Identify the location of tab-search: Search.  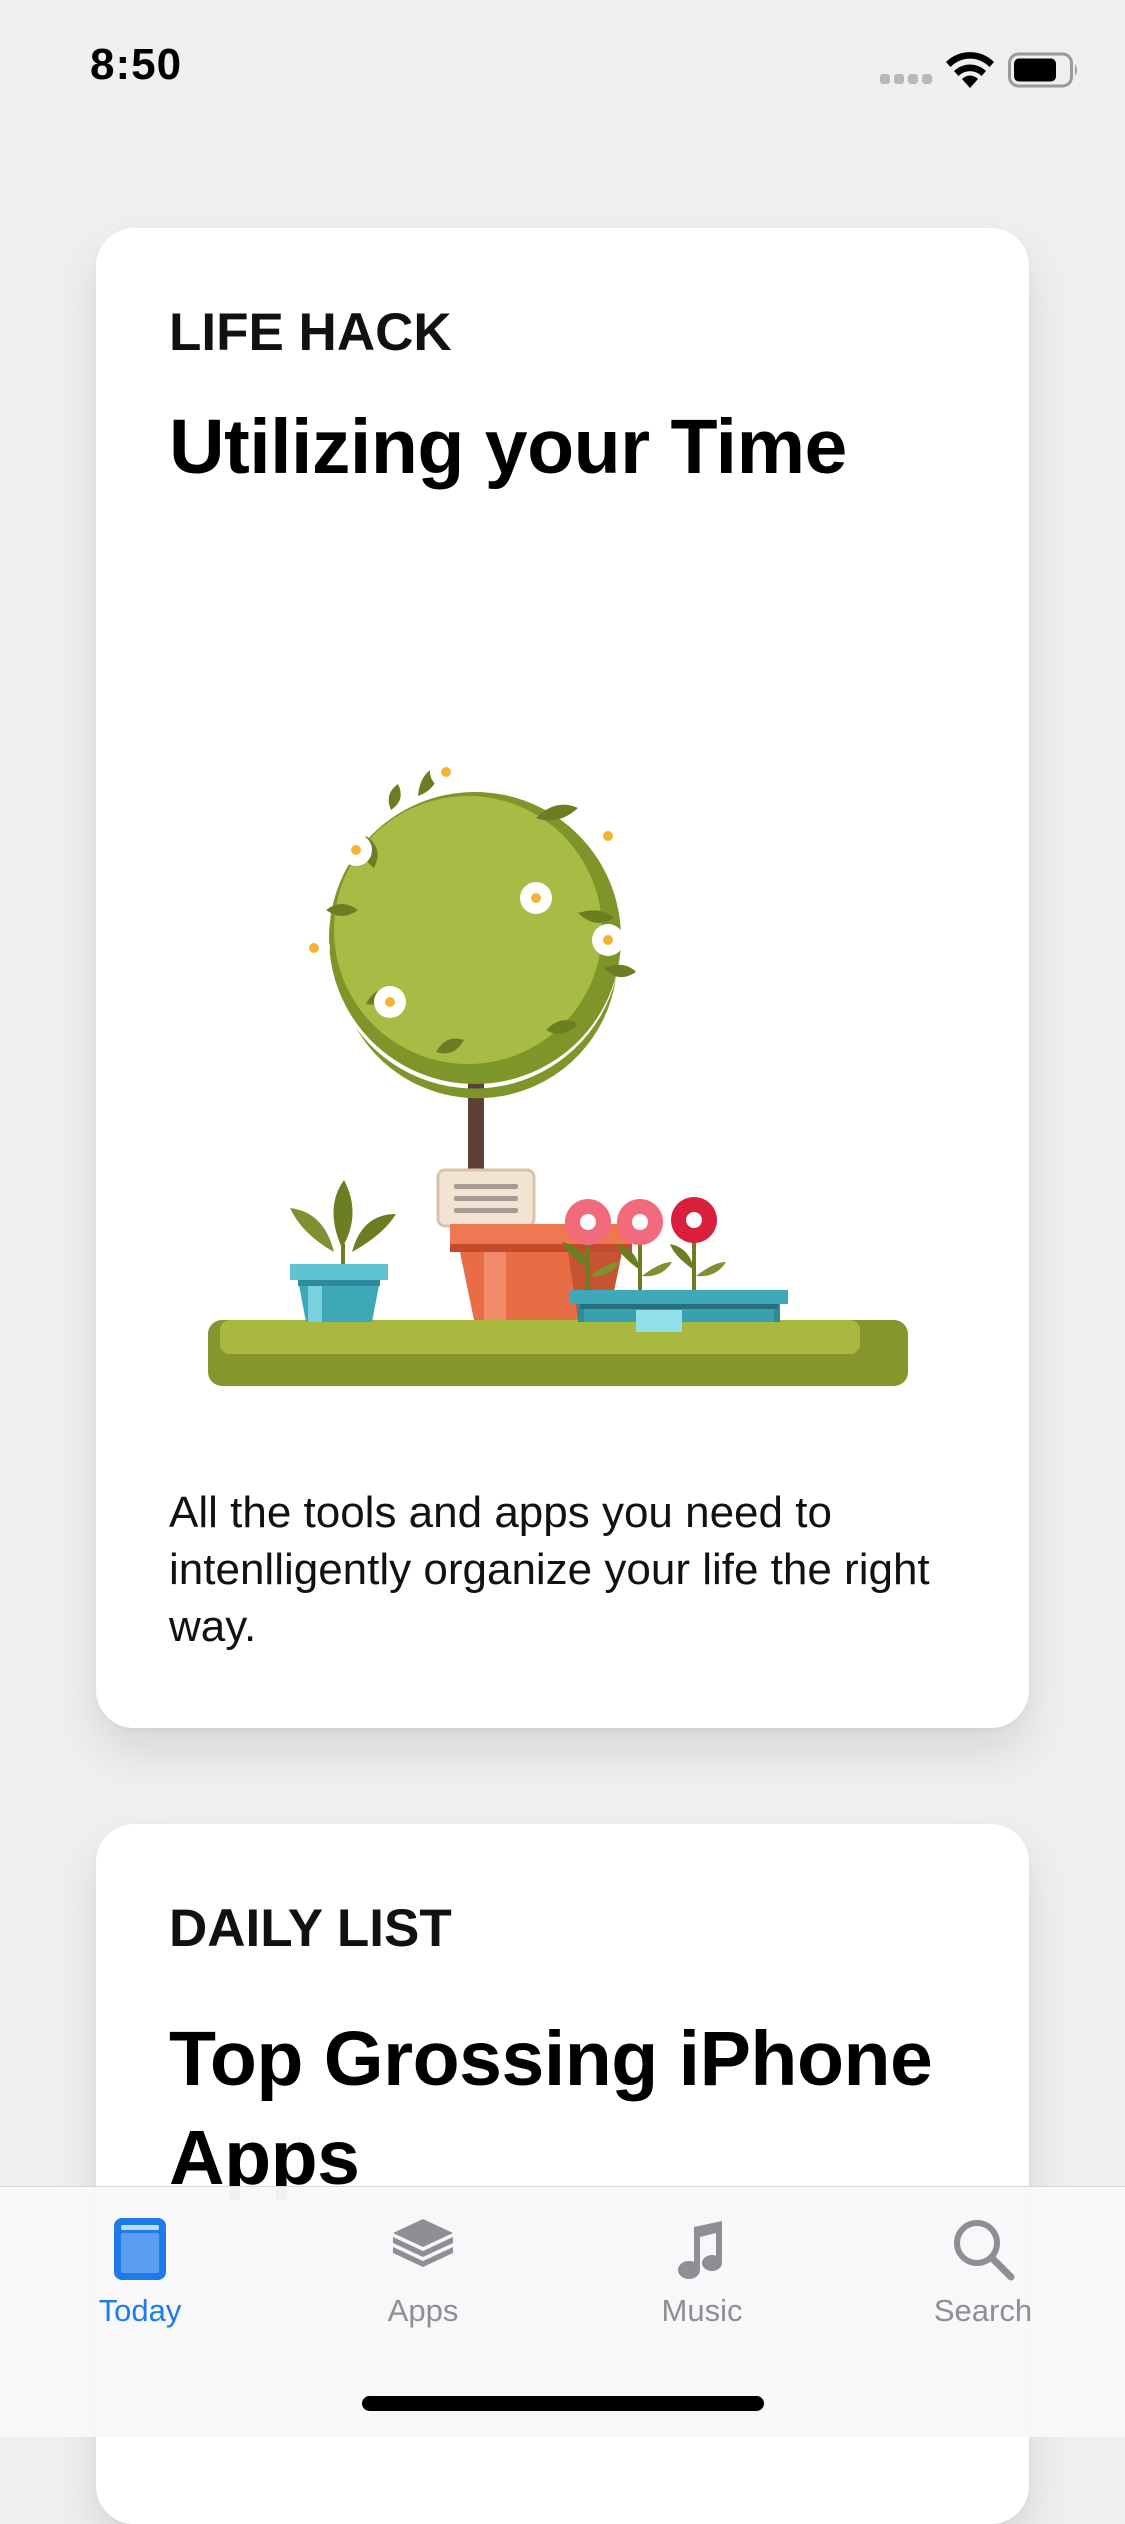
(983, 2277).